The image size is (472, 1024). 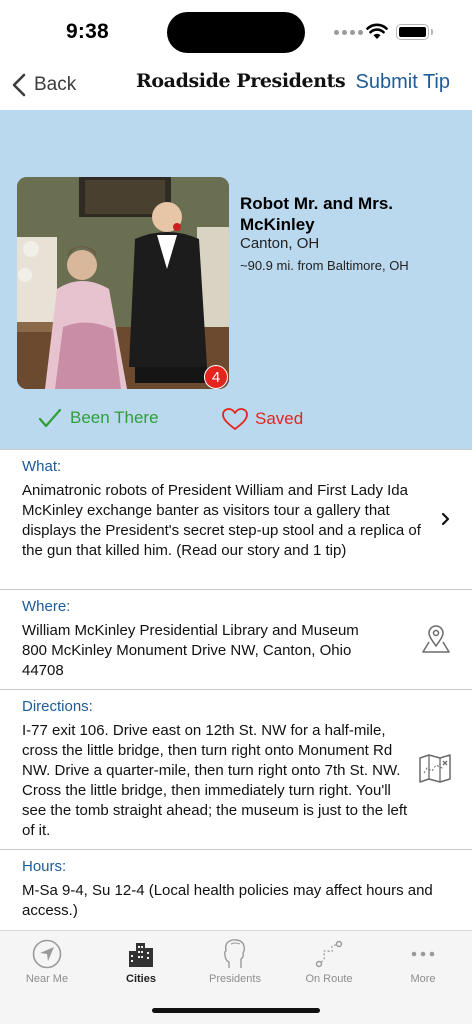 I want to click on route-icon, so click(x=329, y=954).